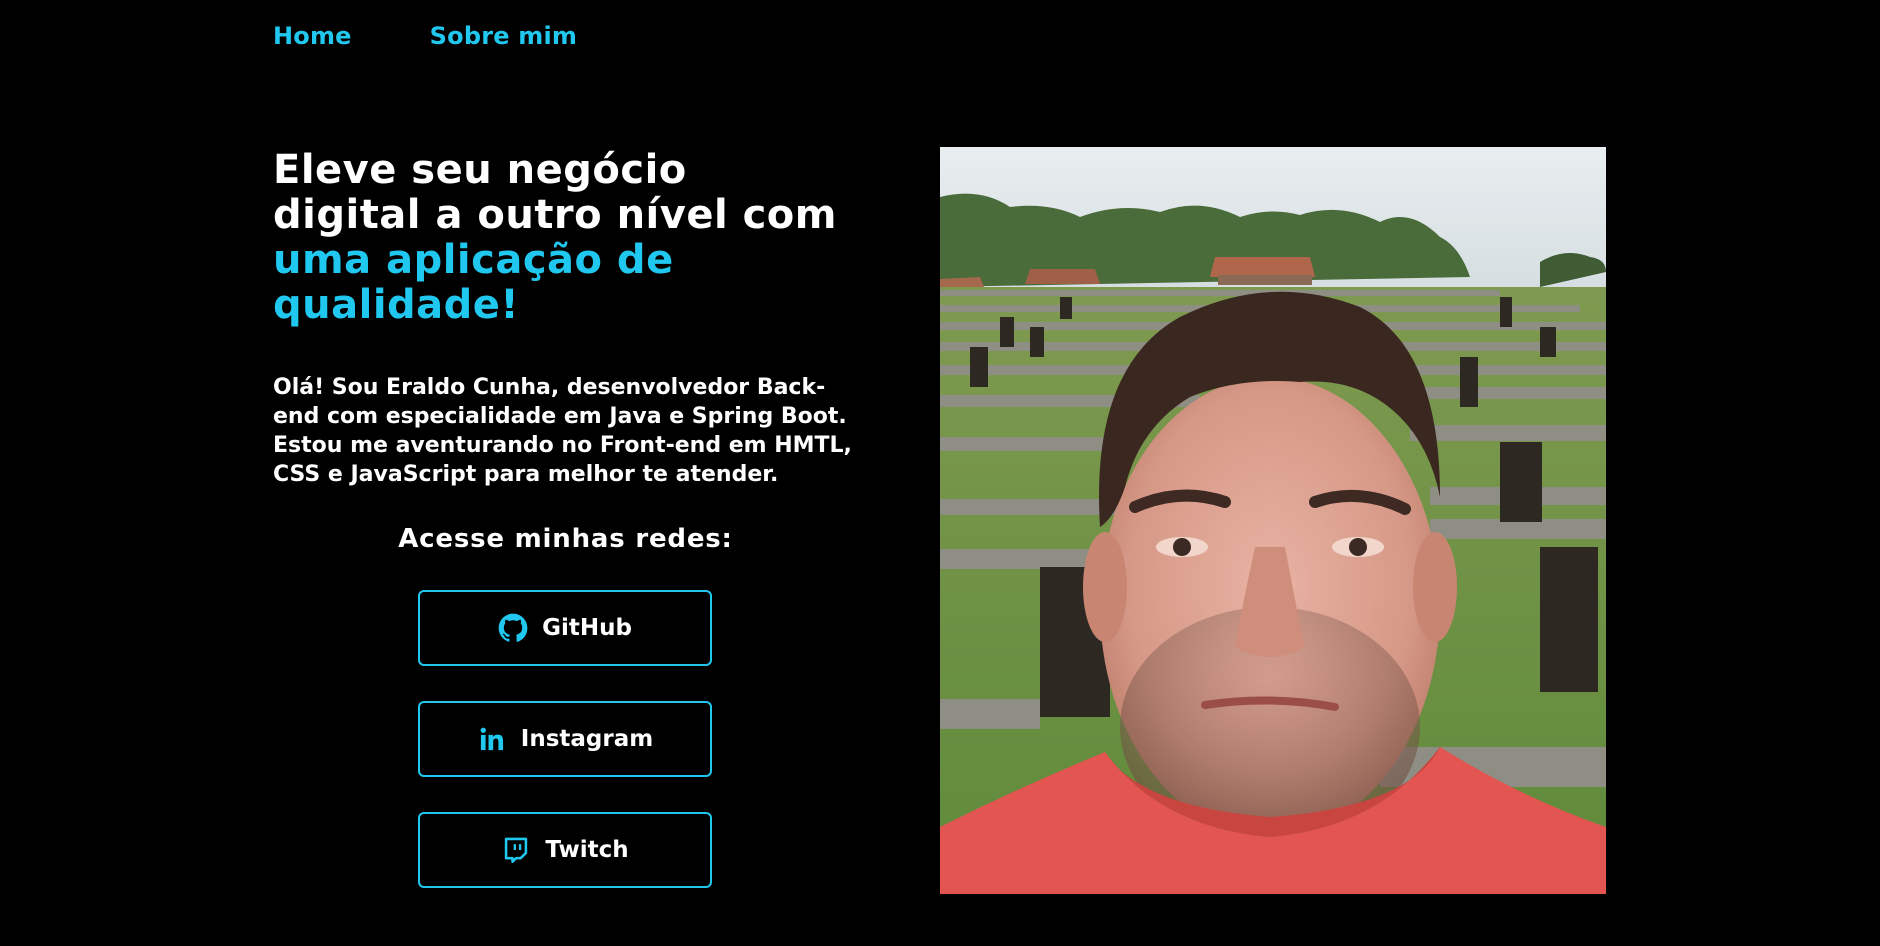  I want to click on instagram-button: Instagram, so click(565, 739).